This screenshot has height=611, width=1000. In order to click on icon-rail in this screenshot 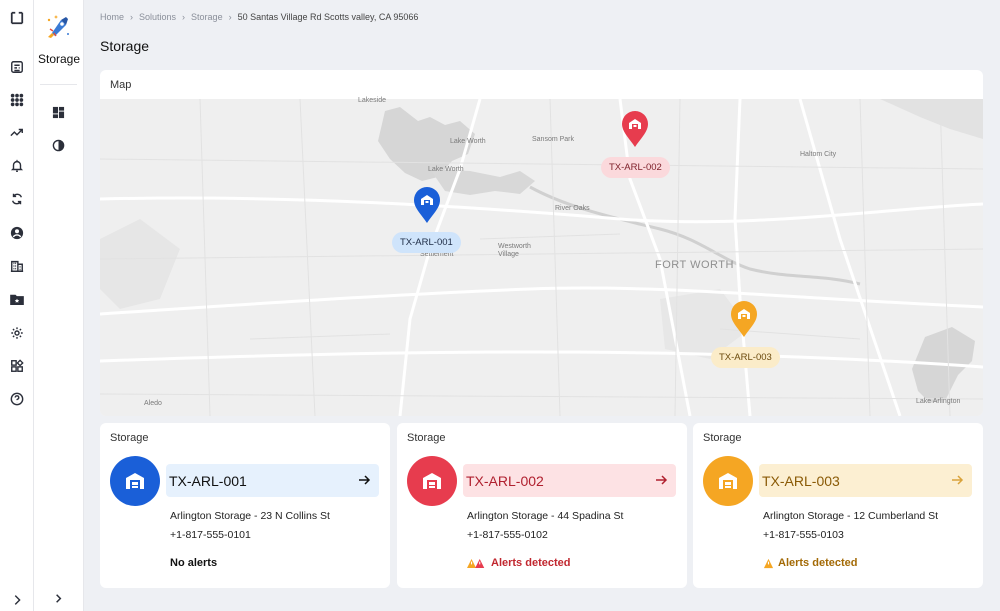, I will do `click(17, 305)`.